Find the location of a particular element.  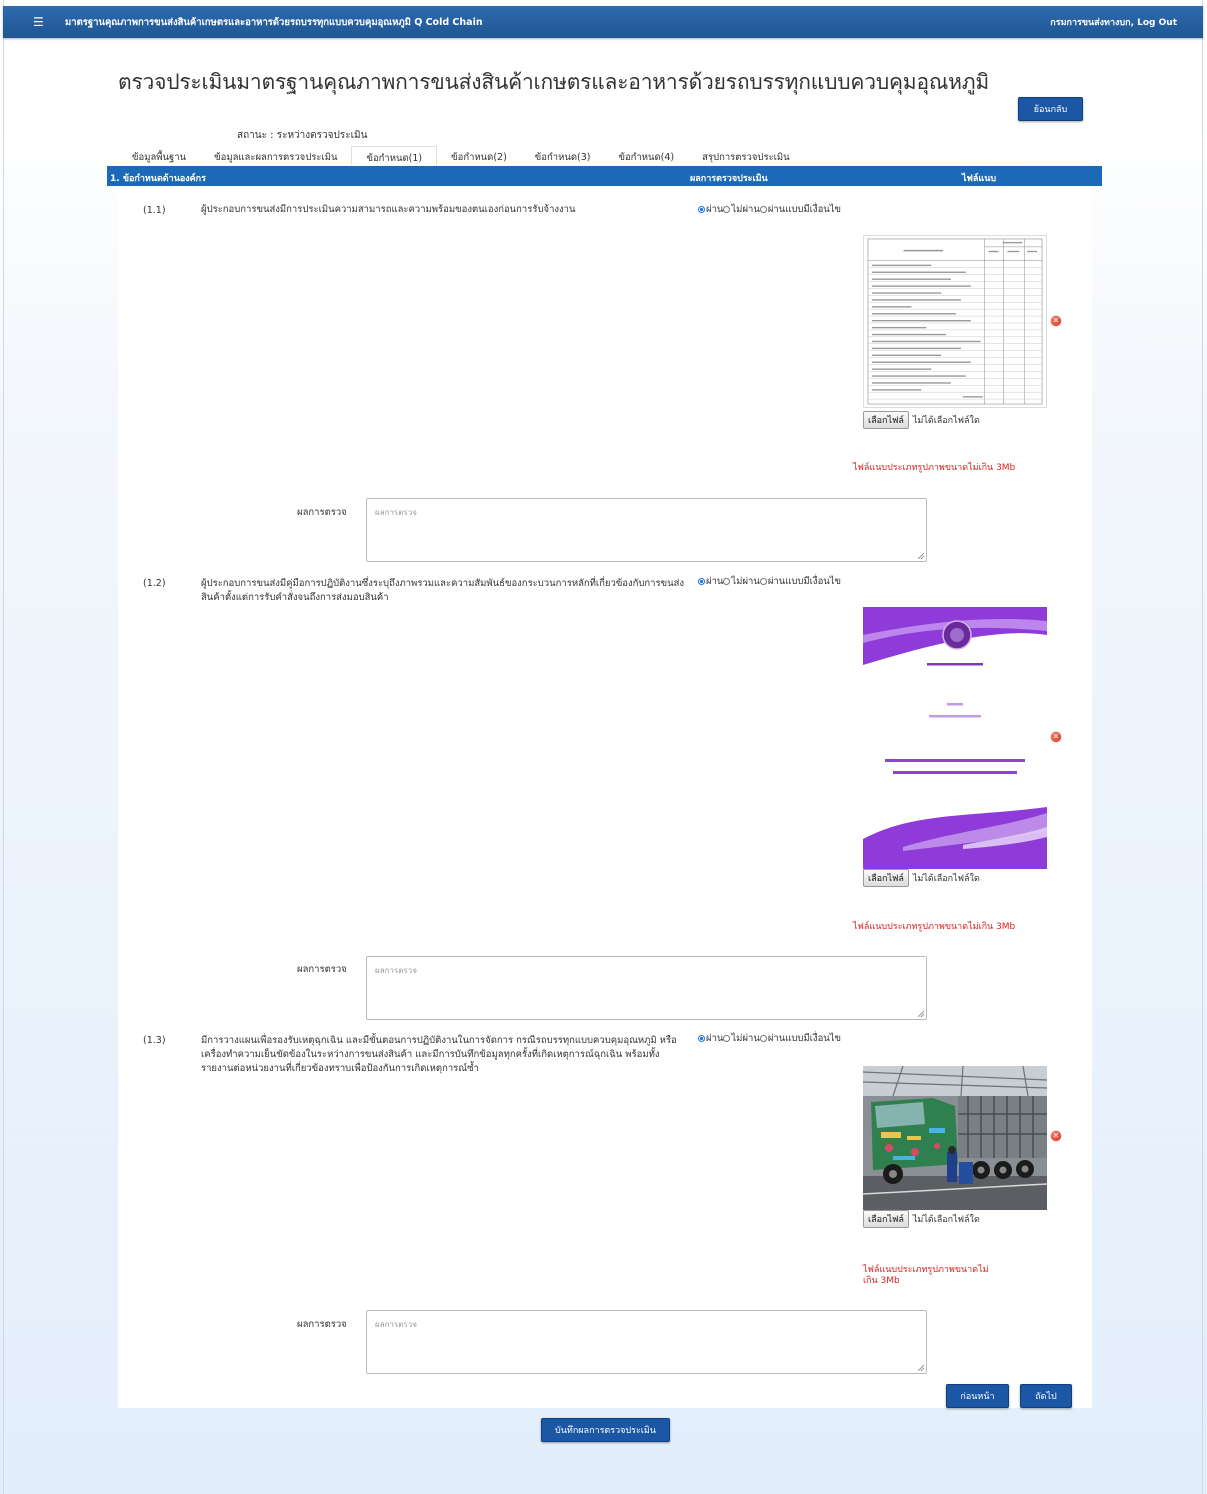

manual-cover-image is located at coordinates (955, 738).